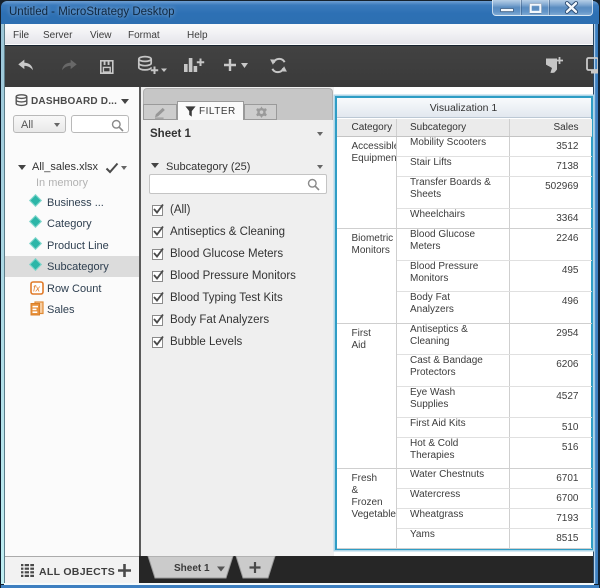 The image size is (600, 588). I want to click on svg-text: fx, so click(37, 289).